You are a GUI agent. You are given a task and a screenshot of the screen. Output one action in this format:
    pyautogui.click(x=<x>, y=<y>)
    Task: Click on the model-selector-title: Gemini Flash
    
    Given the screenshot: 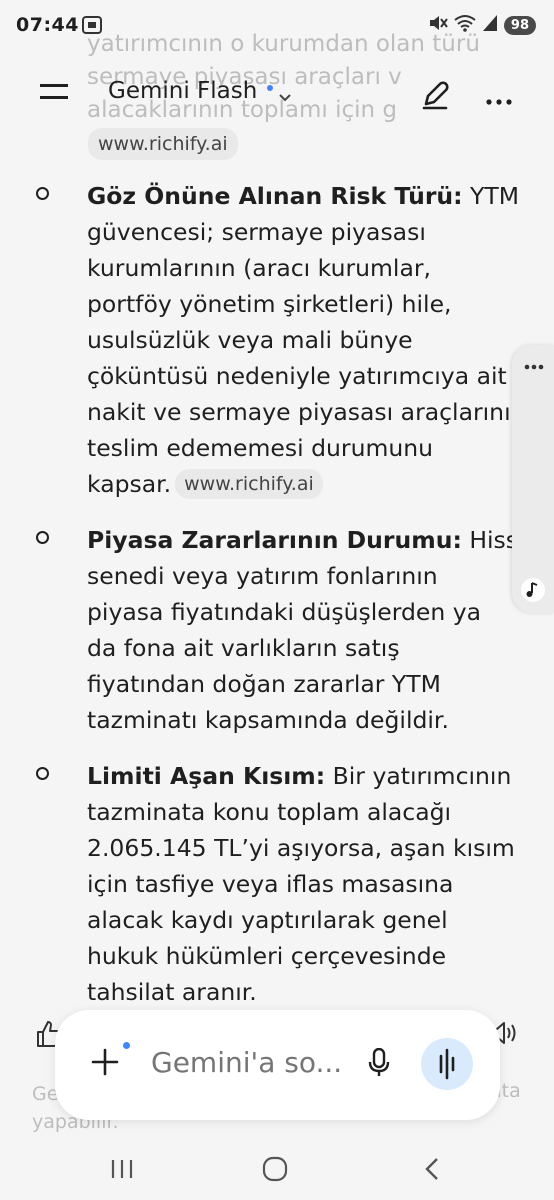 What is the action you would take?
    pyautogui.click(x=182, y=91)
    